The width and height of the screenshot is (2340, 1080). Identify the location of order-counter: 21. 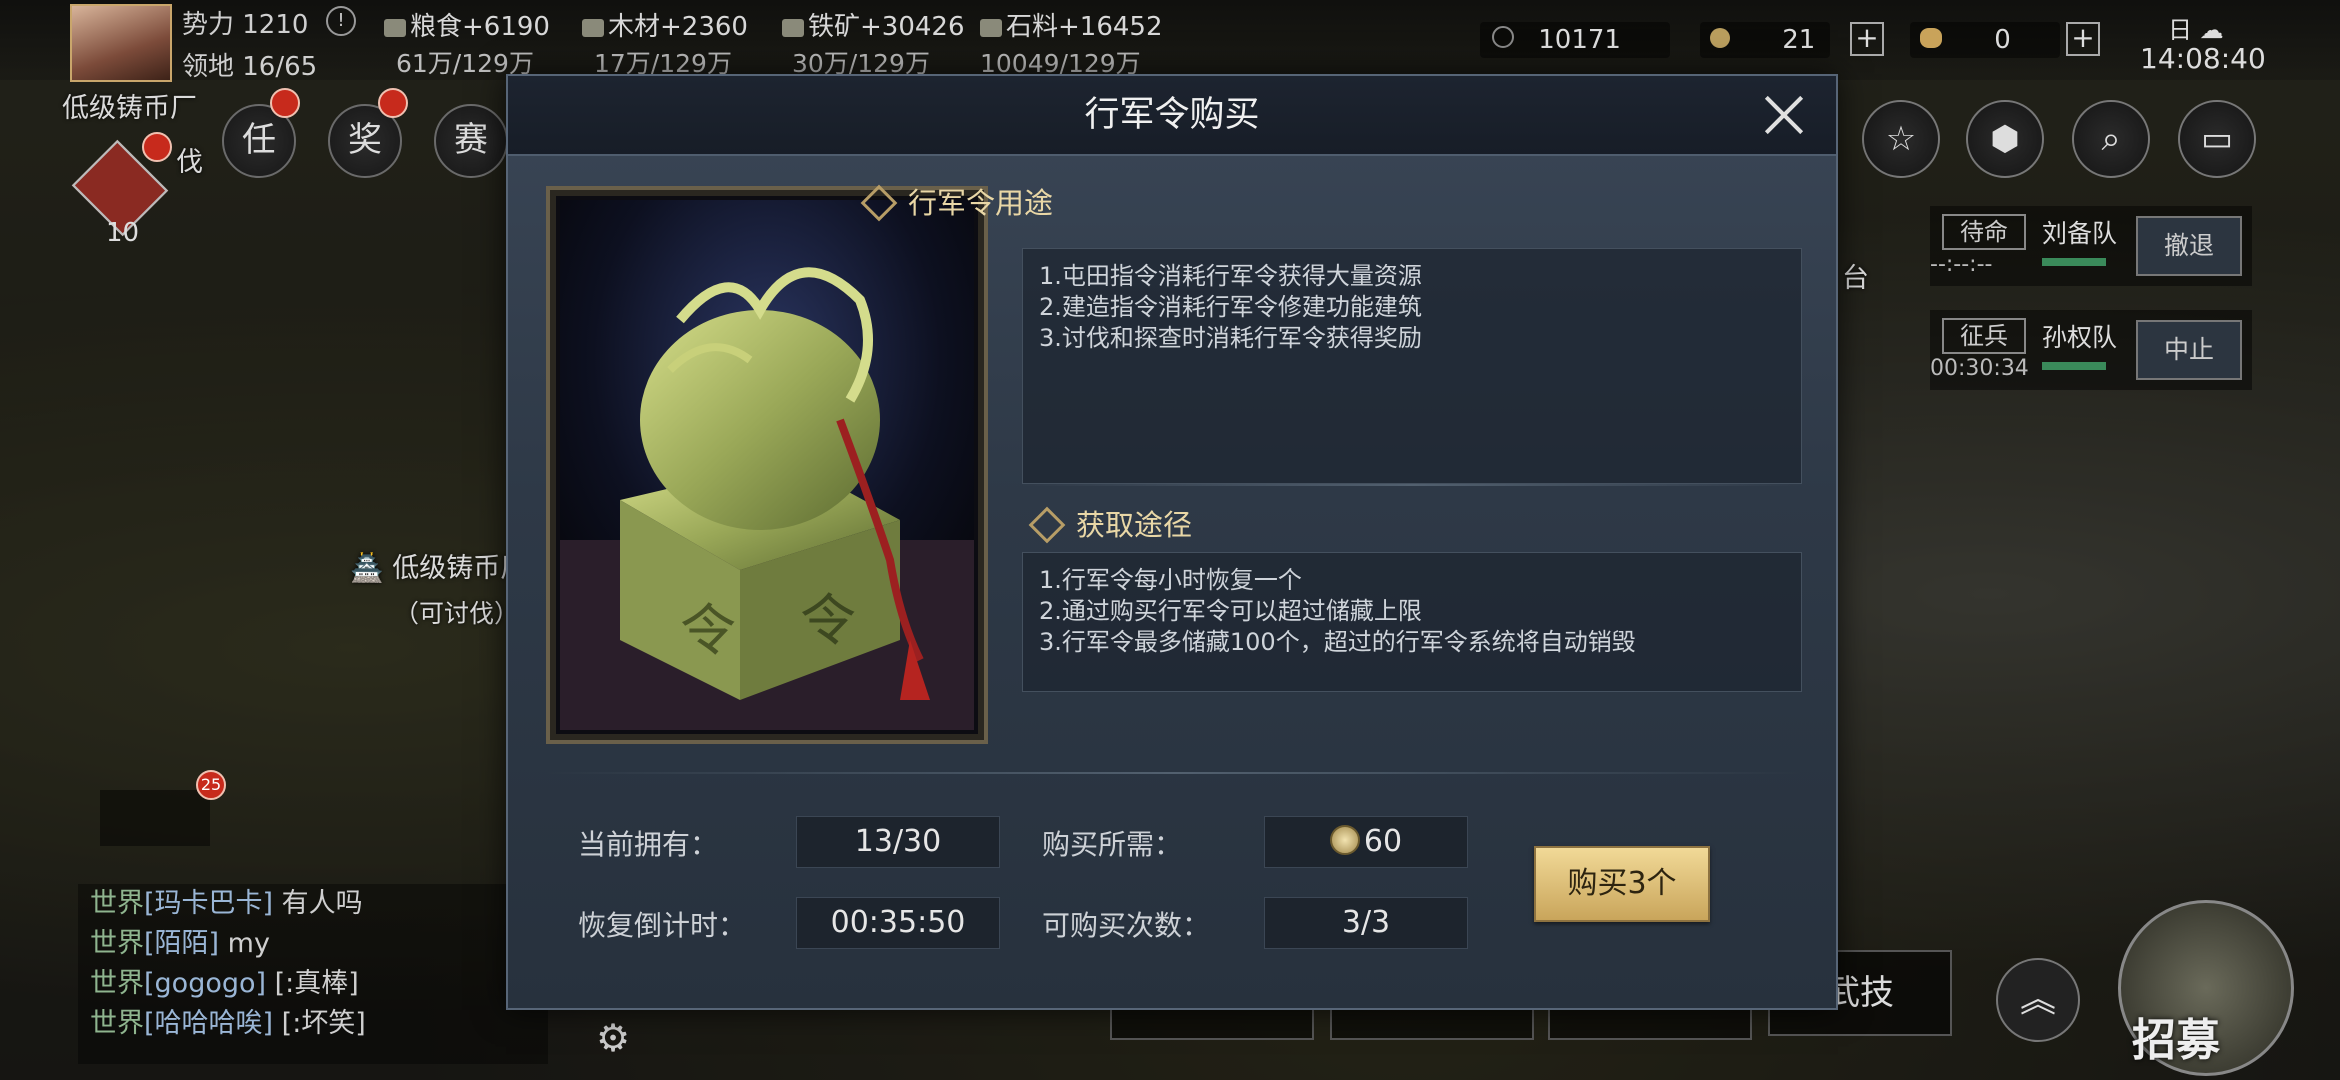
(1765, 40).